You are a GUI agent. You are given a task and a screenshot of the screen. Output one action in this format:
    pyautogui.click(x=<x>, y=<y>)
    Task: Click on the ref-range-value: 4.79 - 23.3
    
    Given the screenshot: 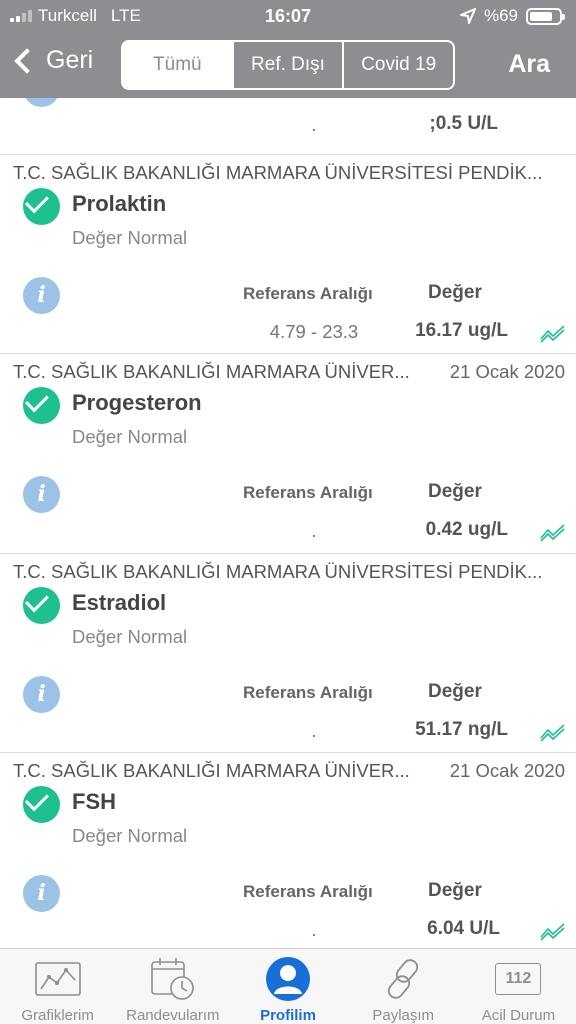 What is the action you would take?
    pyautogui.click(x=314, y=331)
    